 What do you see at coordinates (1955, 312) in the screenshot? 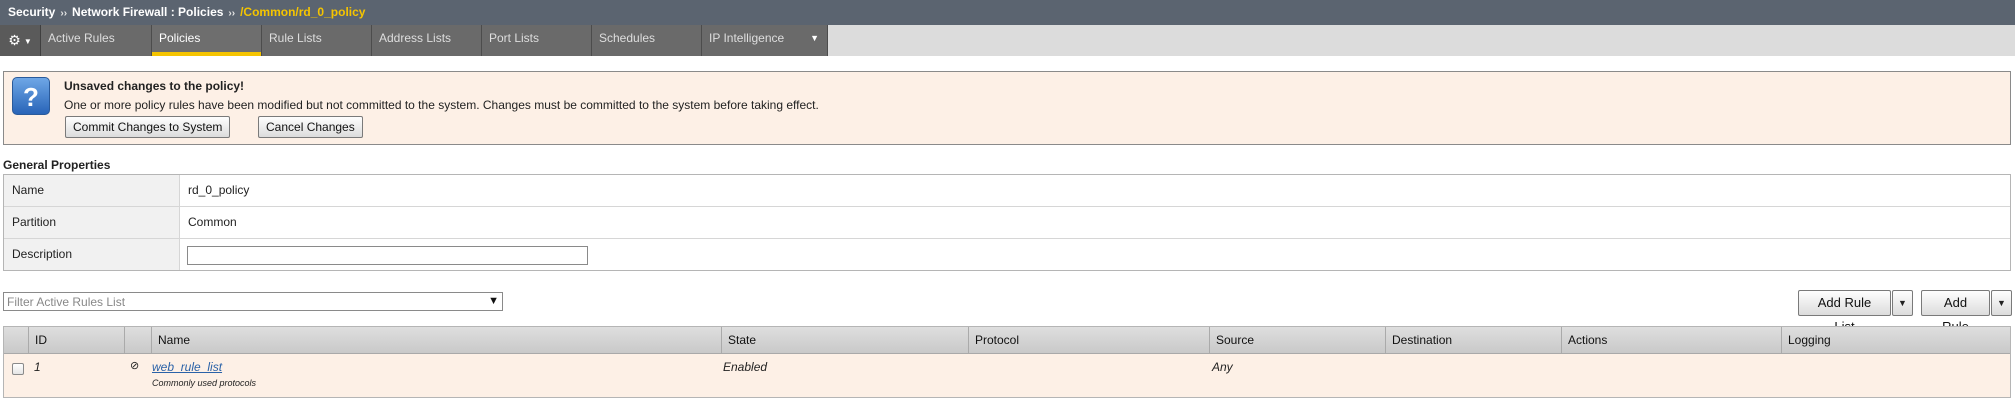
I see `add-rule-button: Add Rule` at bounding box center [1955, 312].